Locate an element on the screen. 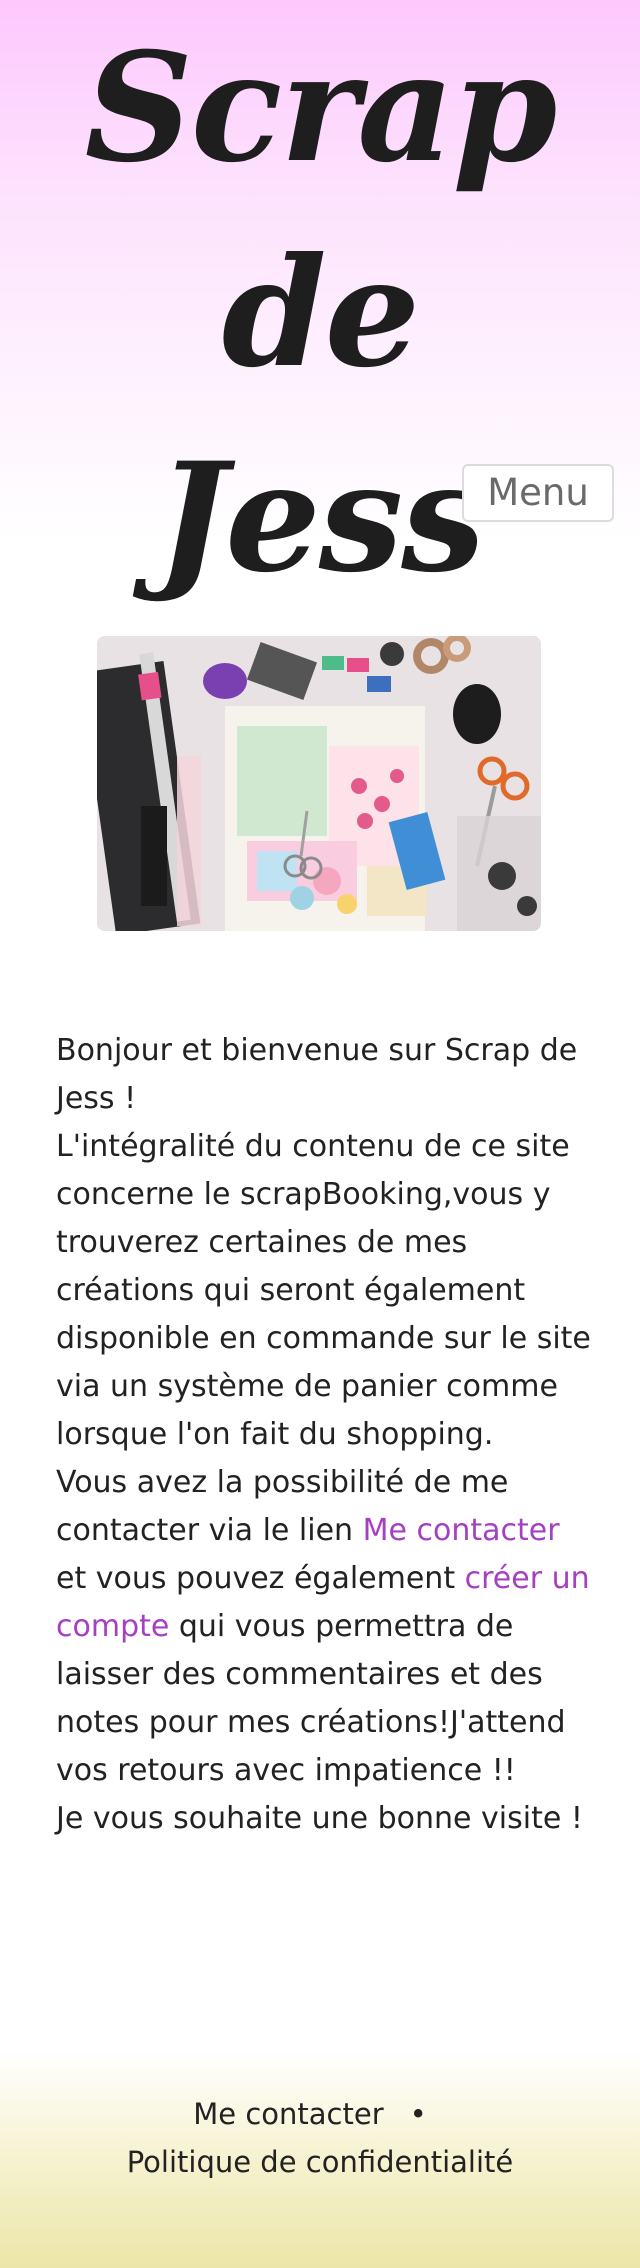  site-title-line2: Jess is located at coordinates (320, 518).